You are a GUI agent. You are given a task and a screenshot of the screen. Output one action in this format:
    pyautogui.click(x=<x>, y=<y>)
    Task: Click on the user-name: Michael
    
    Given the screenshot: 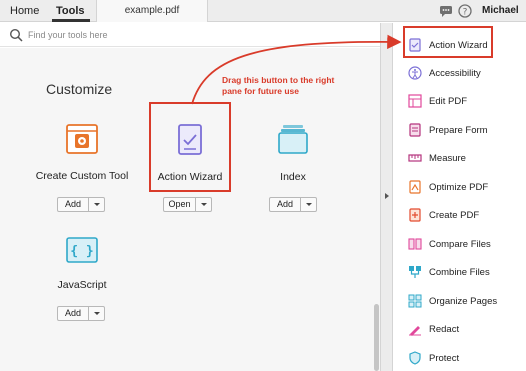 What is the action you would take?
    pyautogui.click(x=500, y=11)
    